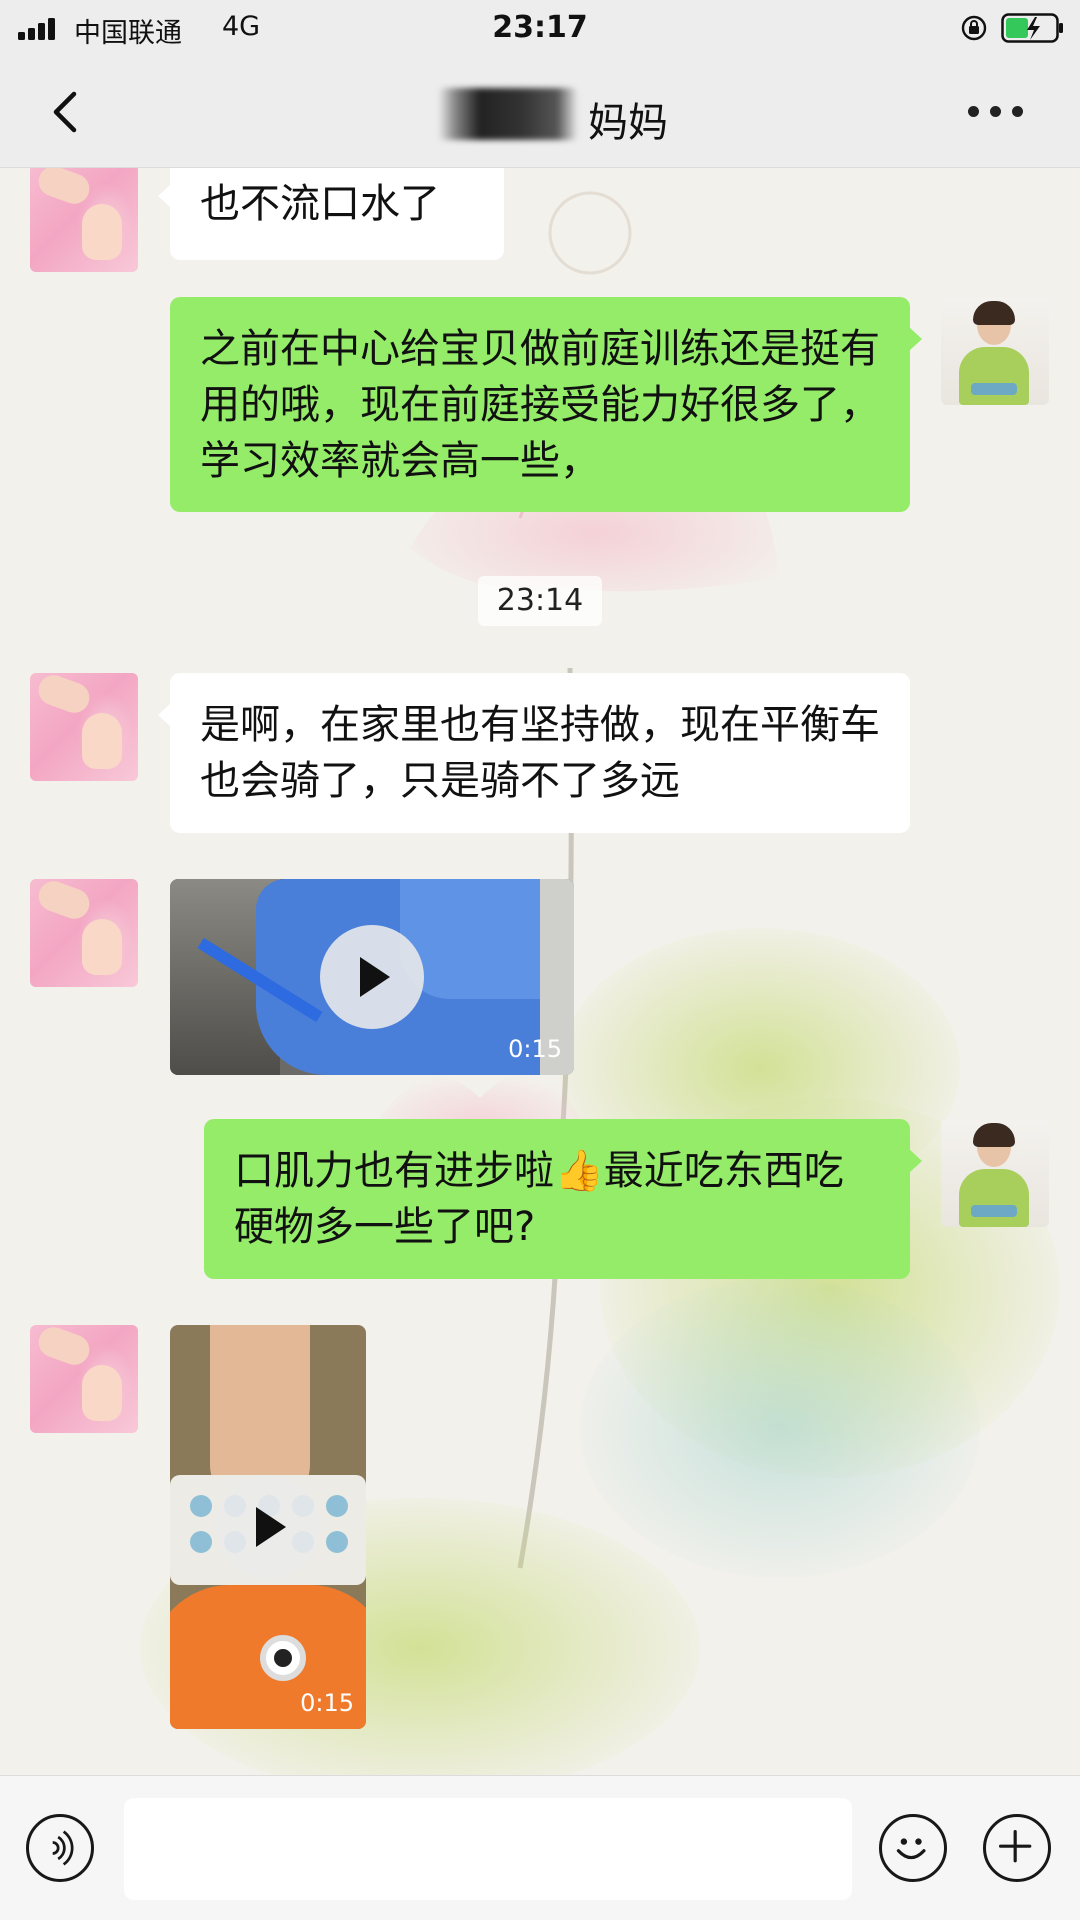 The height and width of the screenshot is (1920, 1080). I want to click on input-bar, so click(540, 1847).